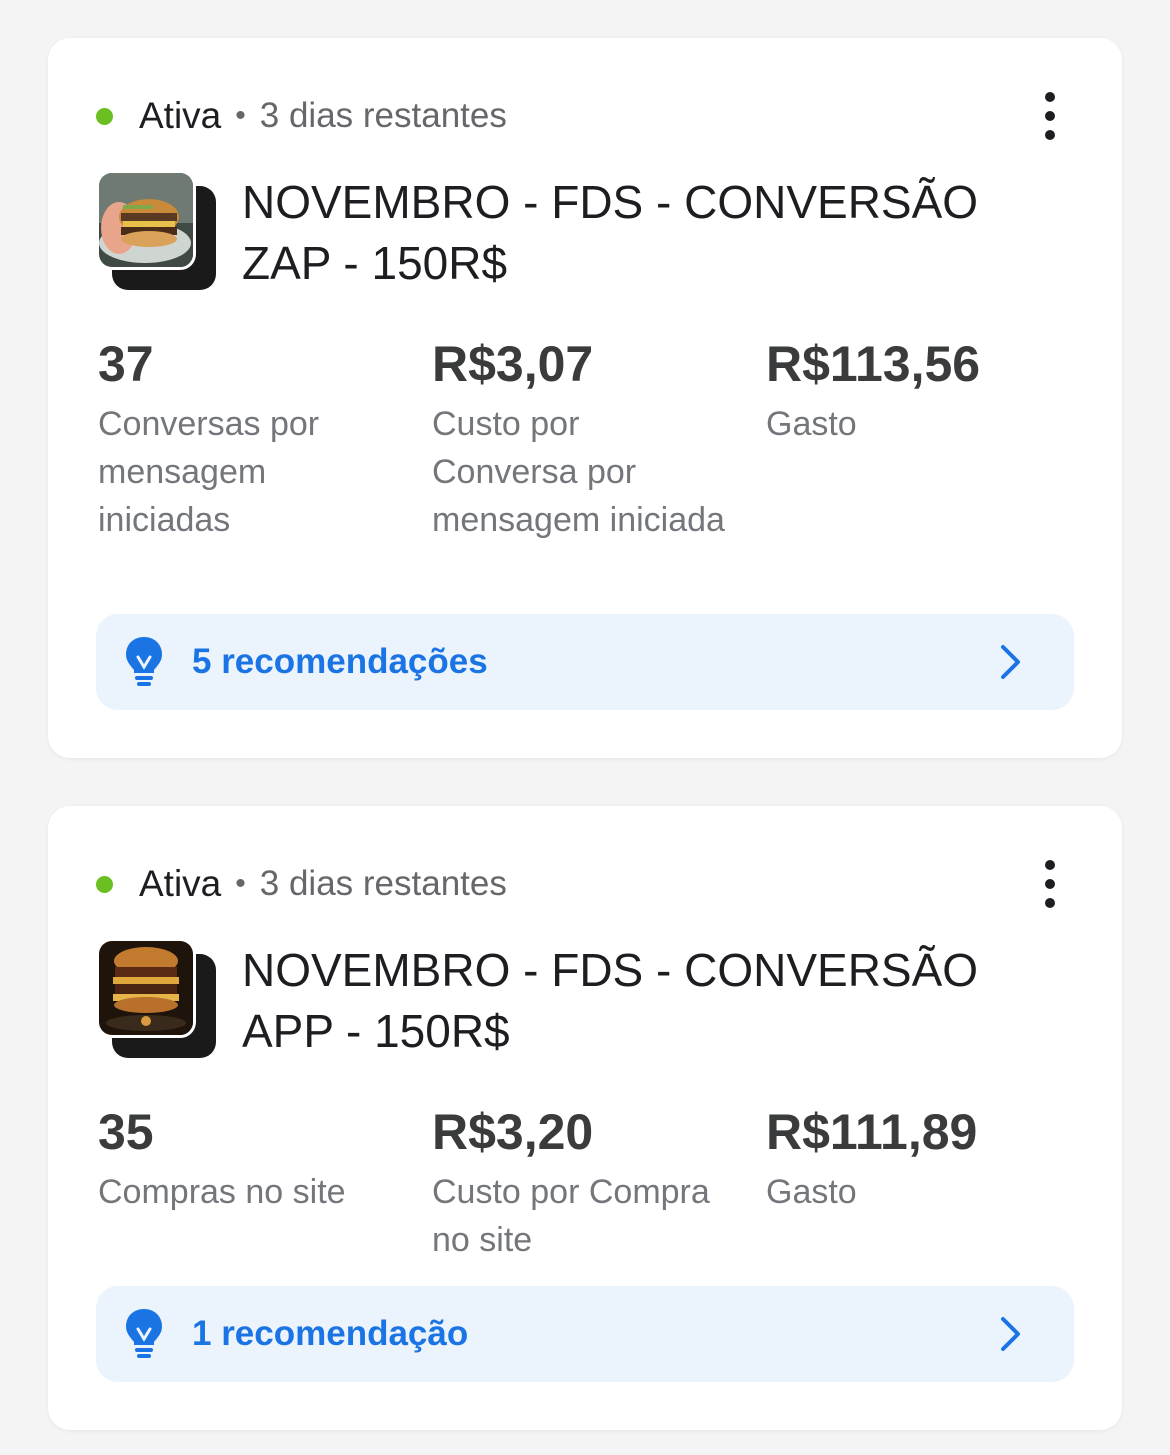  Describe the element at coordinates (513, 364) in the screenshot. I see `metric-value: R$3,07` at that location.